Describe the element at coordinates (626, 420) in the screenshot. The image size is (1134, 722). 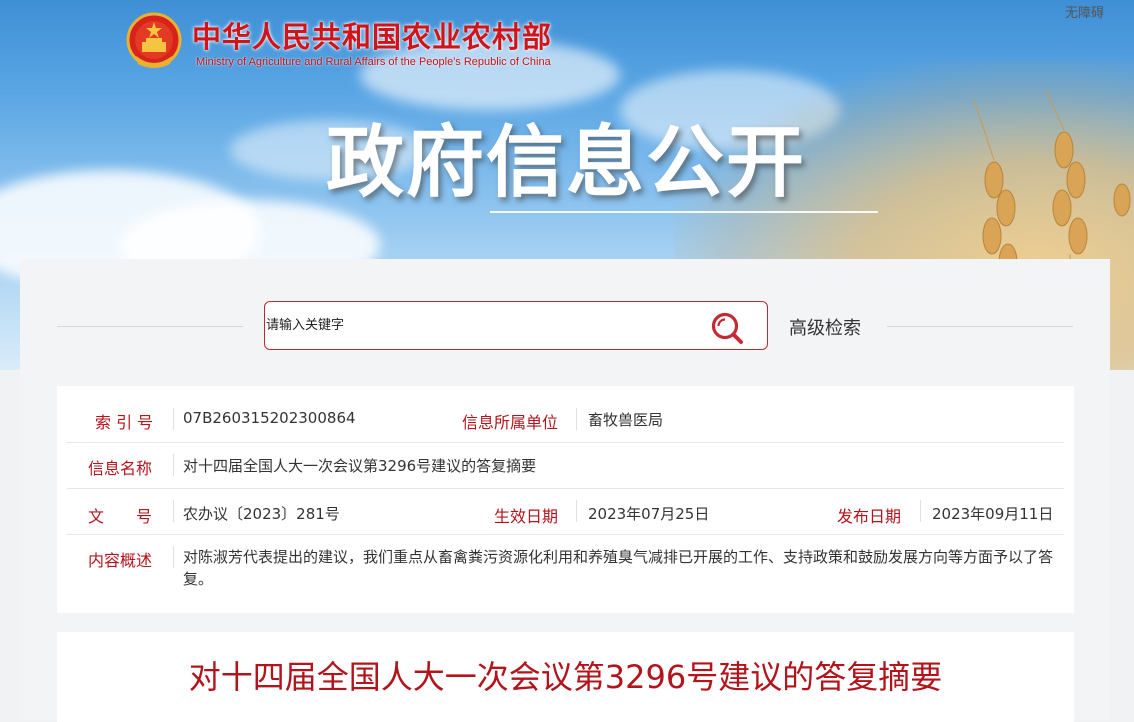
I see `unit-value: 畜牧兽医局` at that location.